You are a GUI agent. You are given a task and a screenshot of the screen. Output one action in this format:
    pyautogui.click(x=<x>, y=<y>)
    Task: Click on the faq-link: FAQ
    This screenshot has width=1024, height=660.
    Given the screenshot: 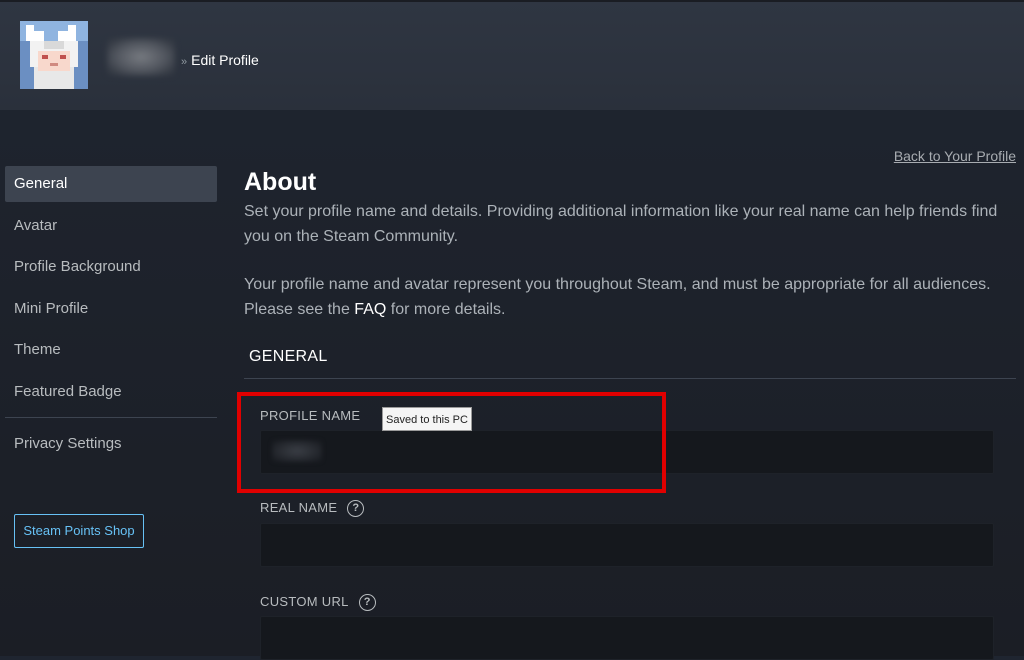 What is the action you would take?
    pyautogui.click(x=370, y=309)
    